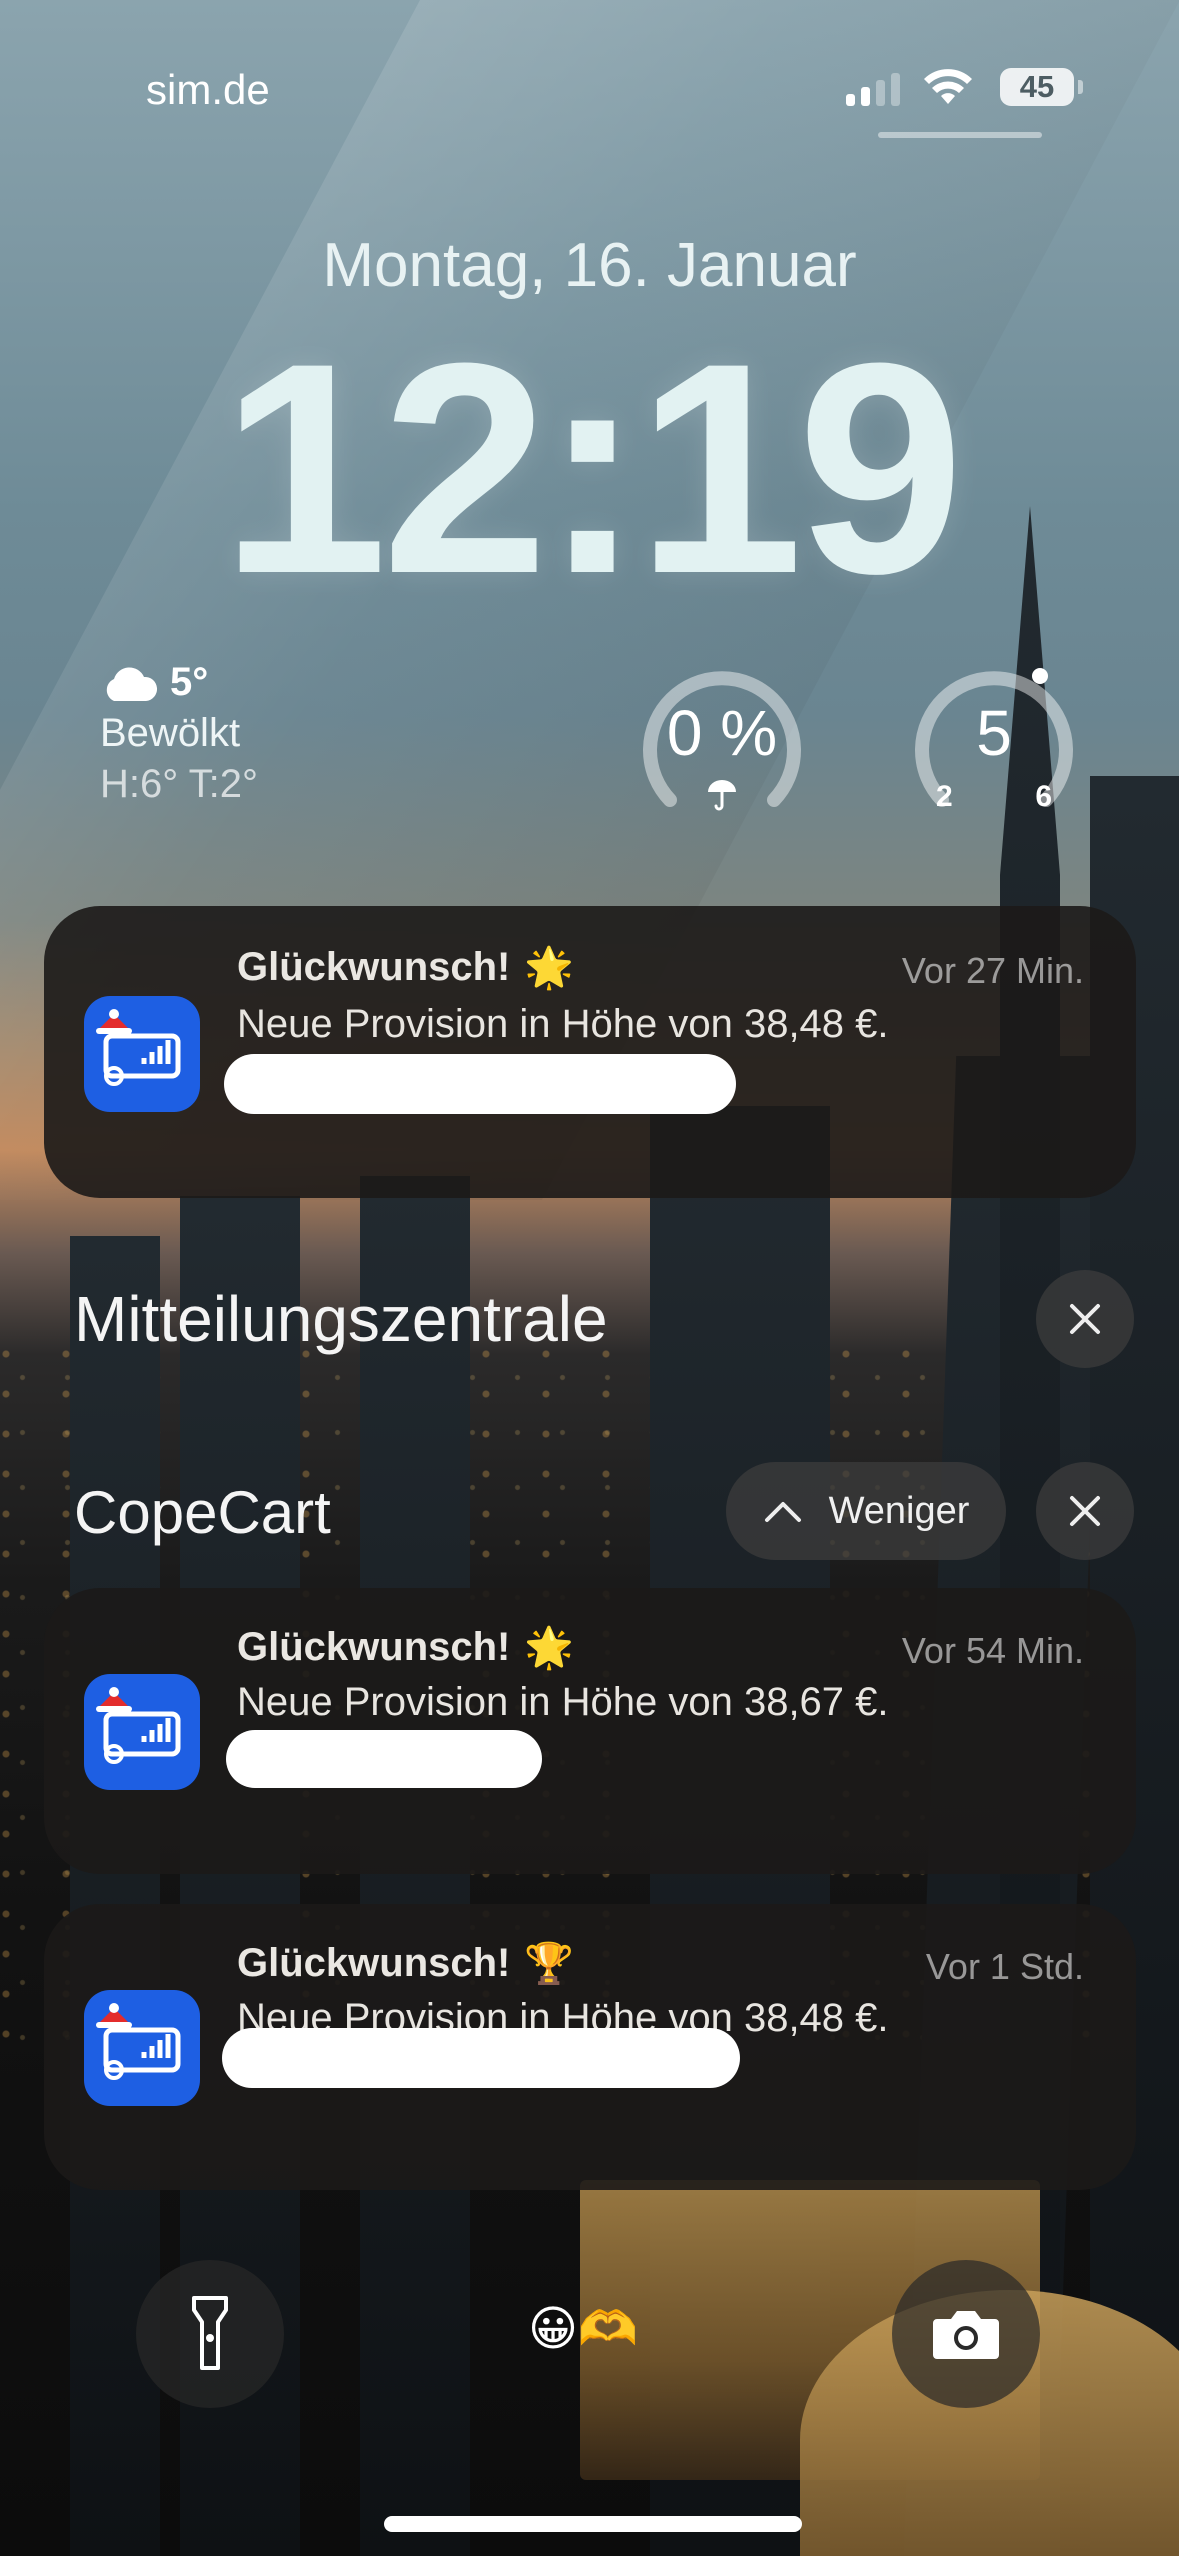 This screenshot has width=1179, height=2556. What do you see at coordinates (179, 784) in the screenshot?
I see `weather-high-low: H:6° T:2°` at bounding box center [179, 784].